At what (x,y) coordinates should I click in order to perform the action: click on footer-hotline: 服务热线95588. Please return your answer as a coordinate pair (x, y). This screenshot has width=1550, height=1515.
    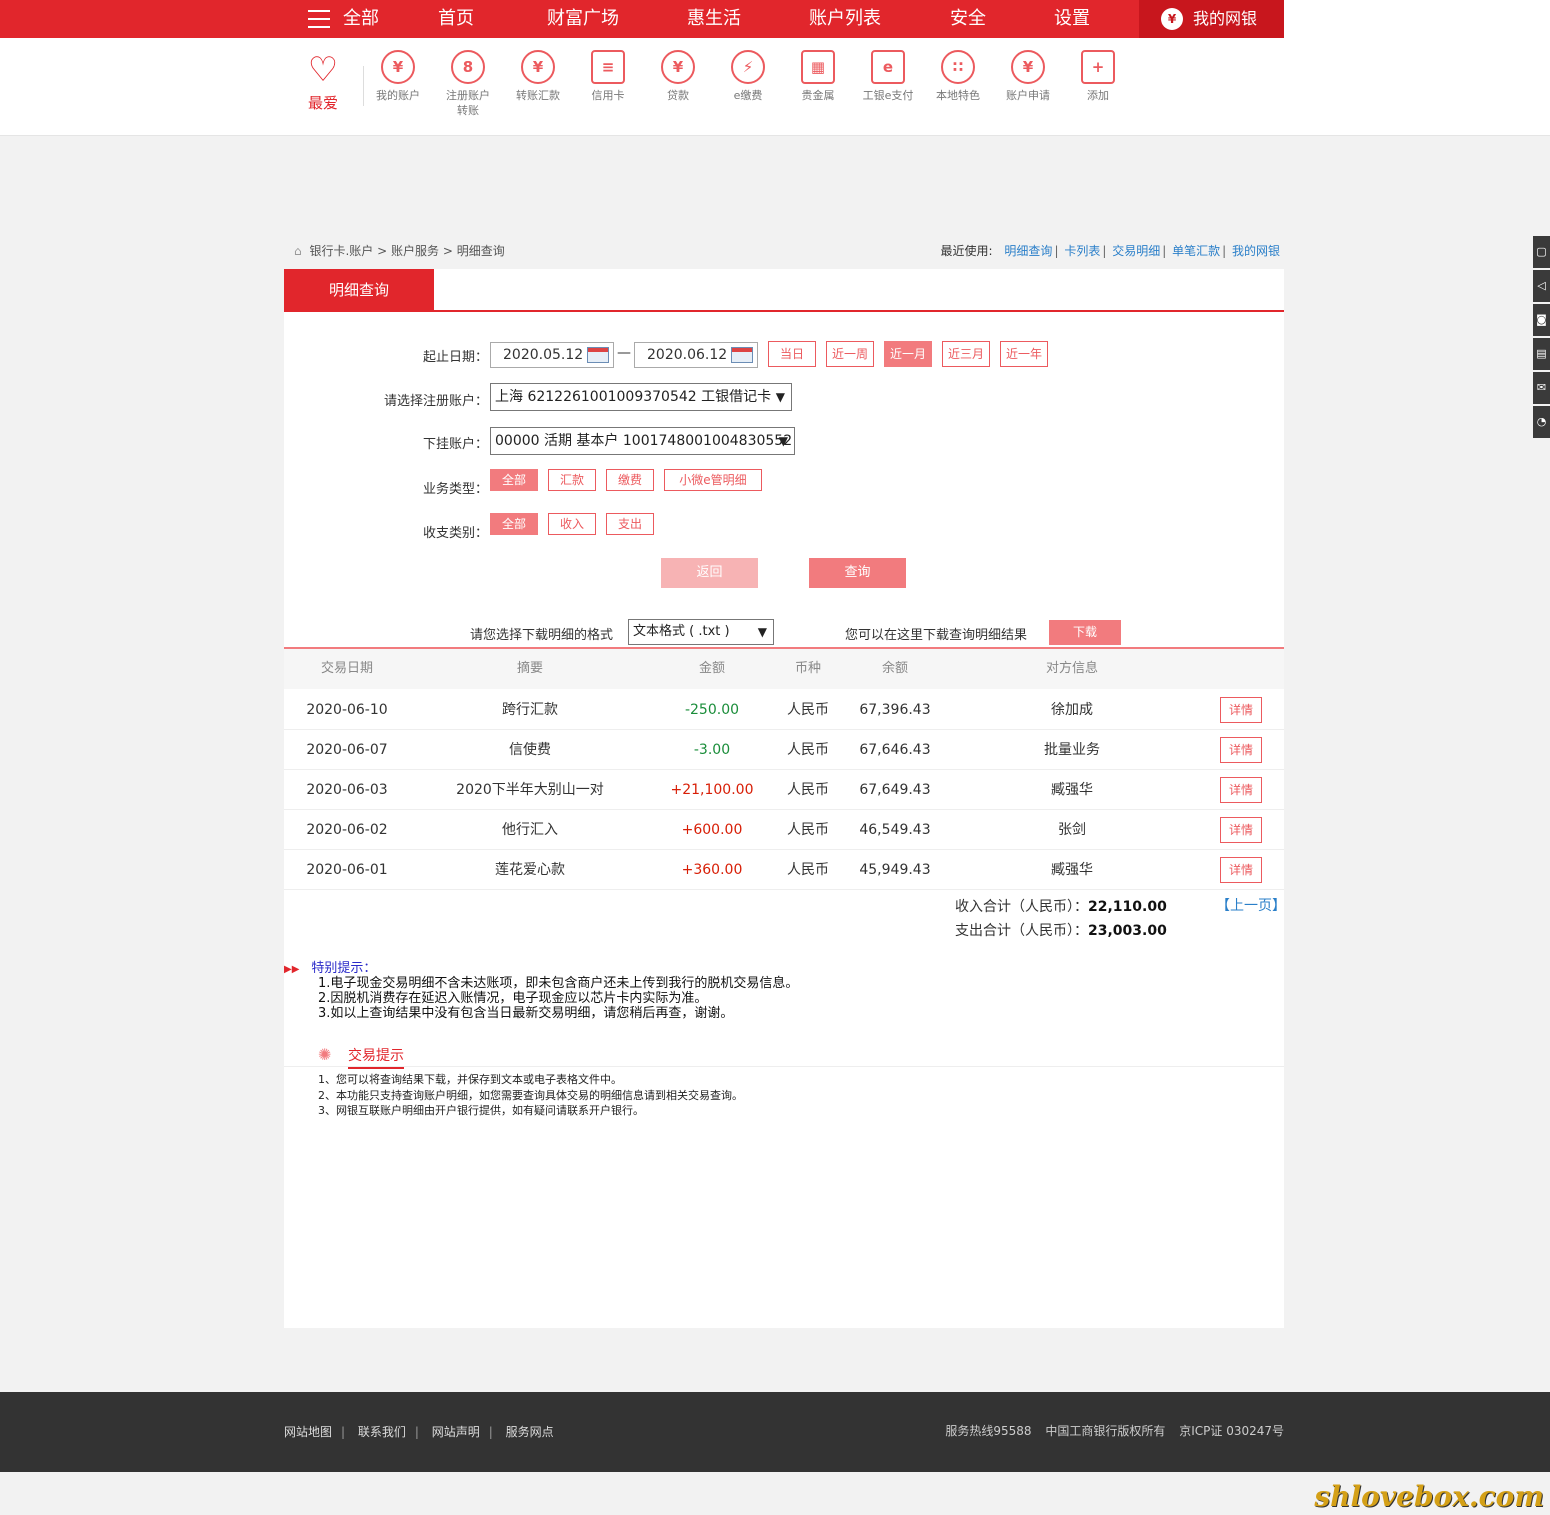
    Looking at the image, I should click on (988, 1431).